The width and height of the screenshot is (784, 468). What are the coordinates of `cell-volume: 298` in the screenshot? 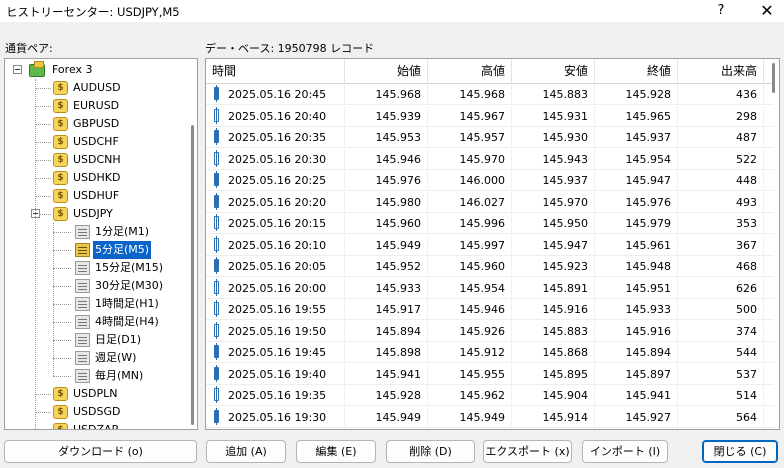 It's located at (721, 116).